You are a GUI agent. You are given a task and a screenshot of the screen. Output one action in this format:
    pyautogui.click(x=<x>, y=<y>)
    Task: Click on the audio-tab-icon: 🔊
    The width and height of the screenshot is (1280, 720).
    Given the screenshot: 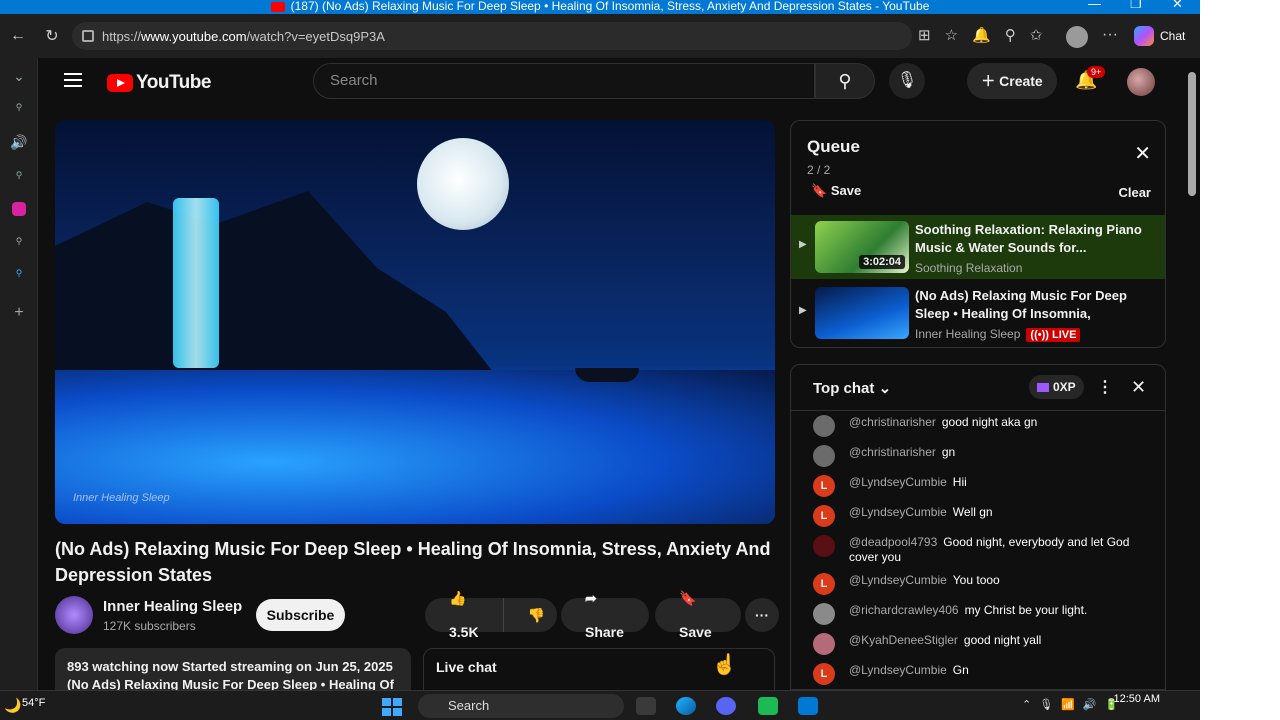 What is the action you would take?
    pyautogui.click(x=19, y=143)
    